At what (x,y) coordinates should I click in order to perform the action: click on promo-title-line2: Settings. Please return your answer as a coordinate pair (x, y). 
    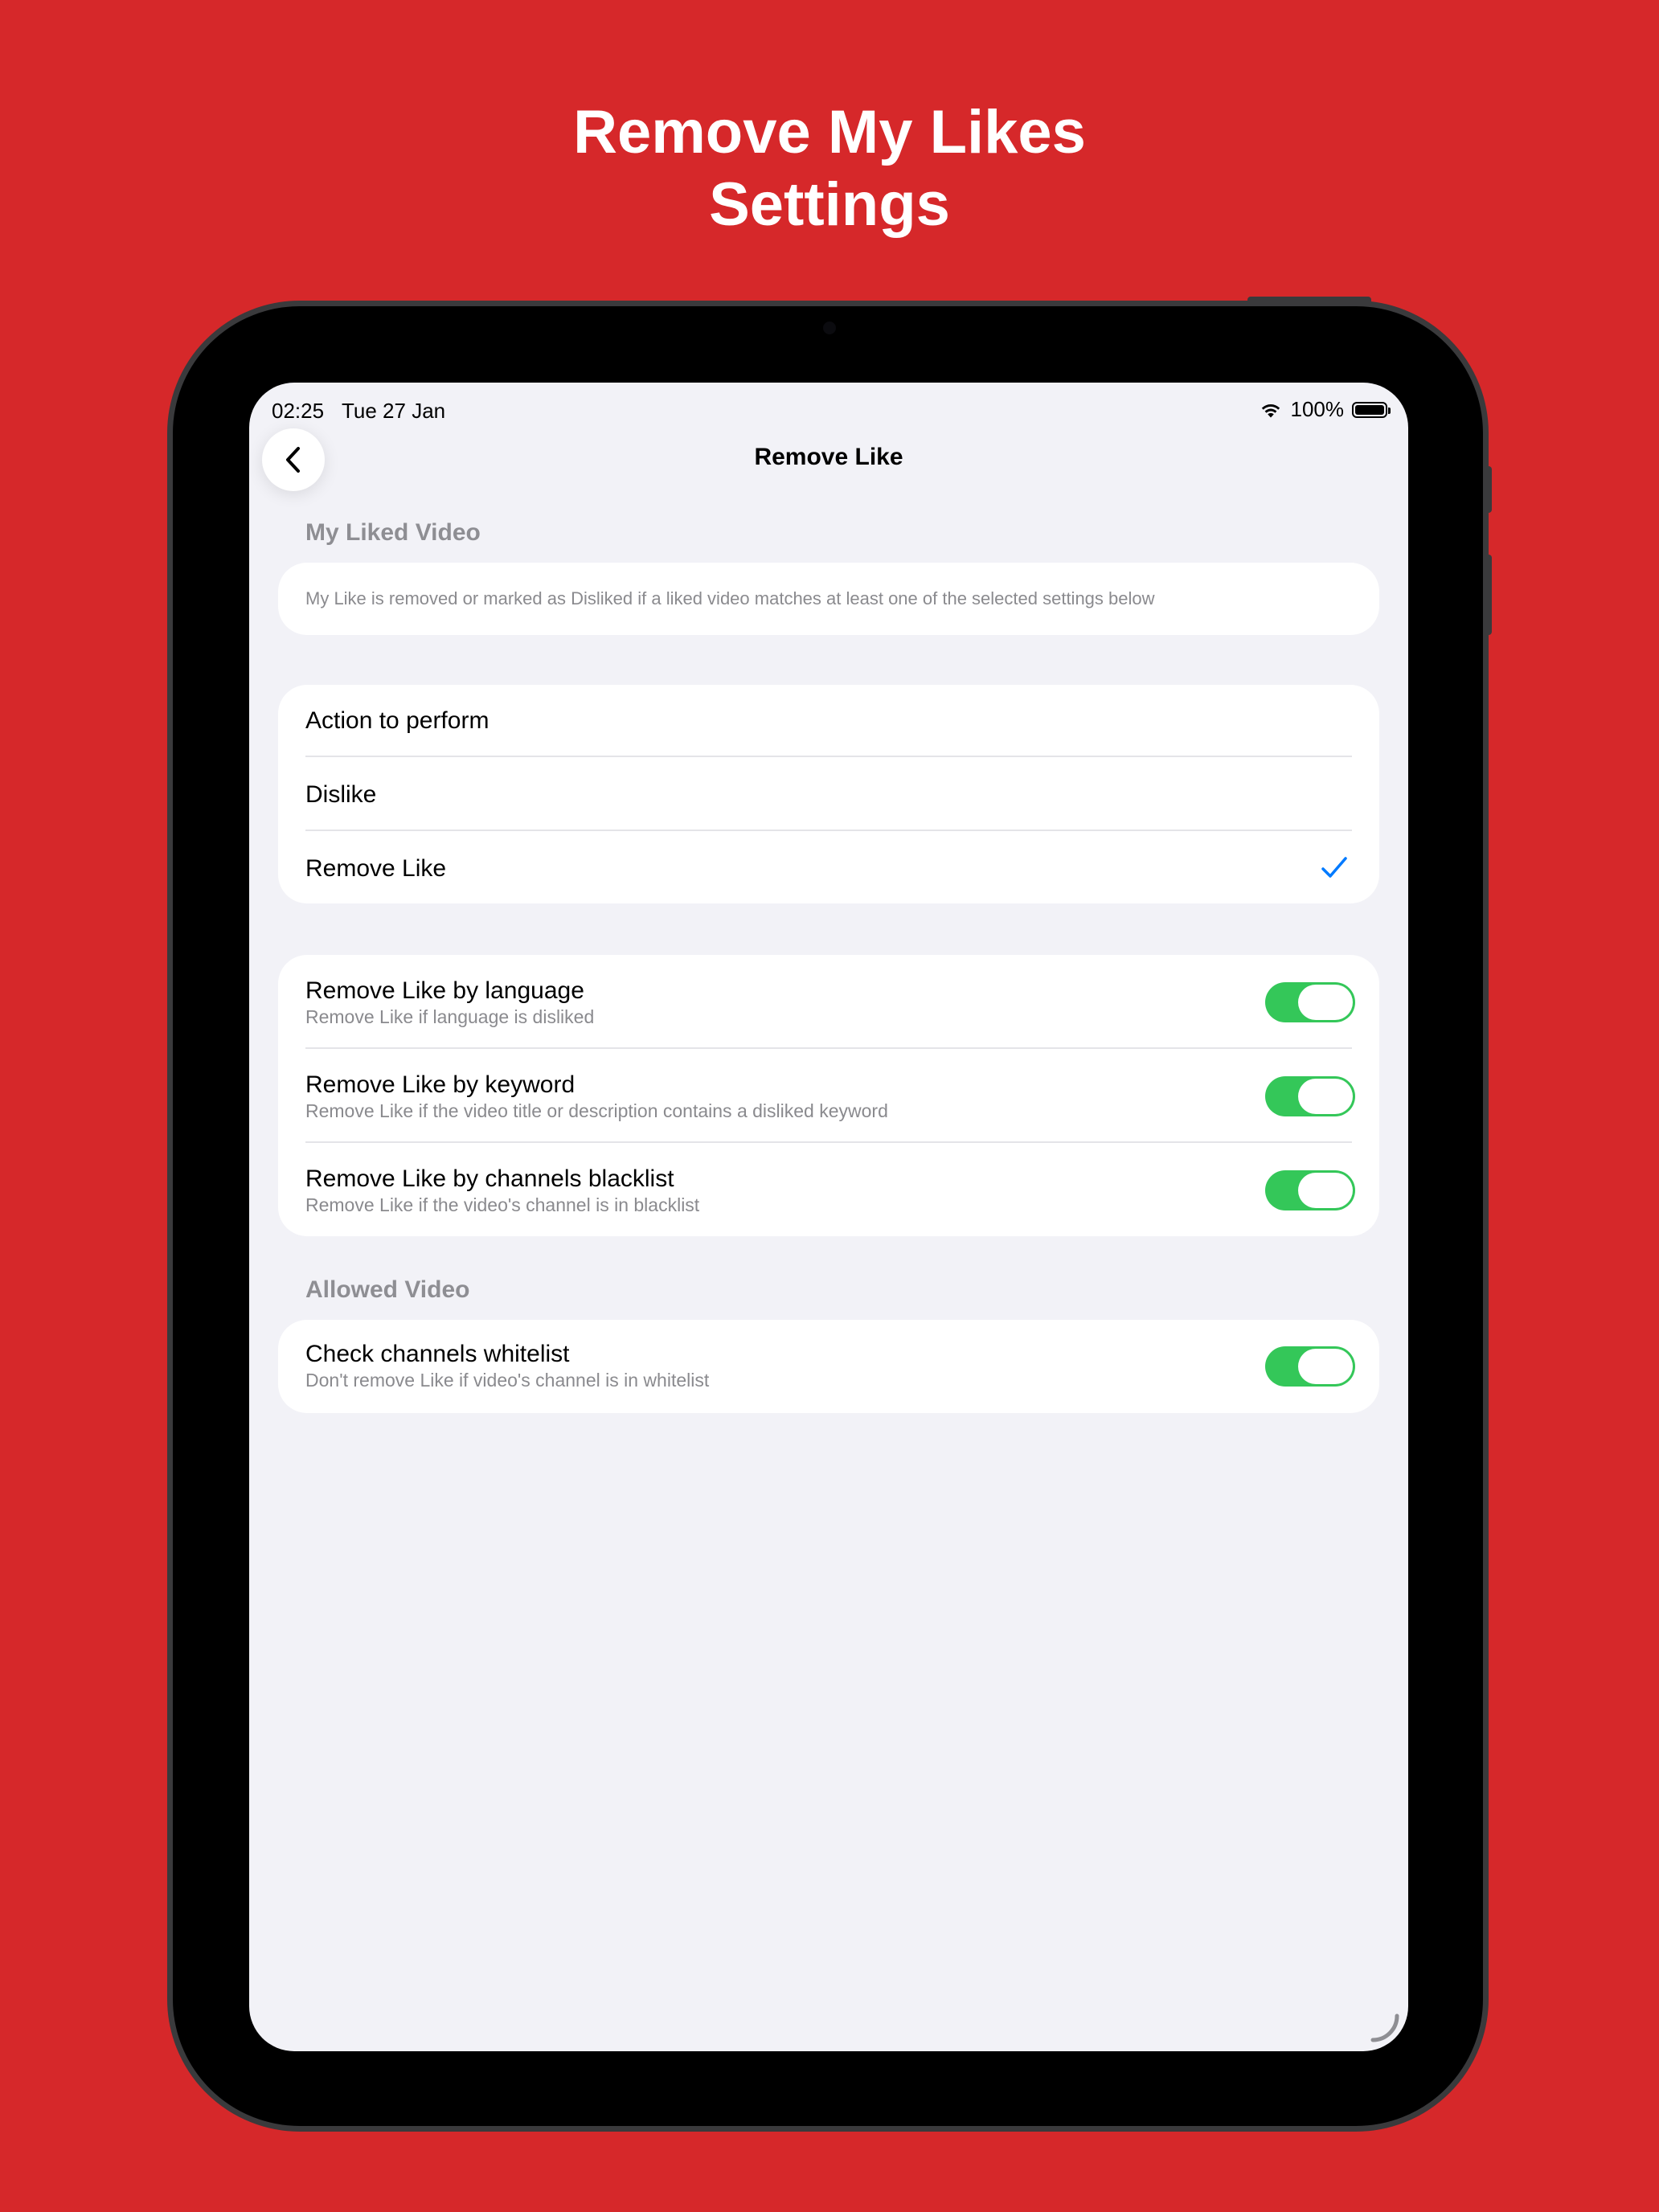
    Looking at the image, I should click on (829, 204).